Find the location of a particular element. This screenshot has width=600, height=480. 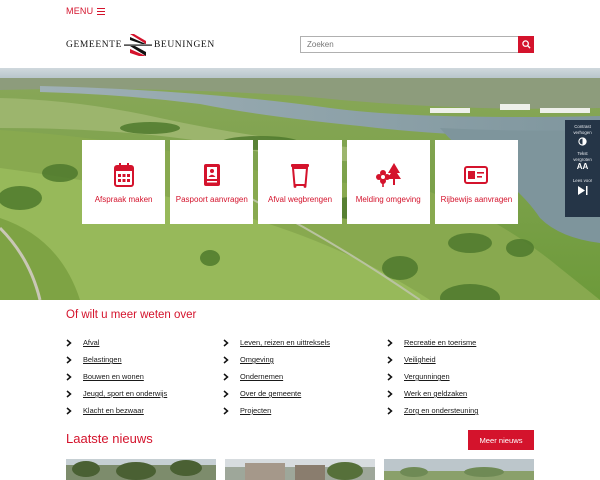

more-info-title: Of wilt u meer weten over is located at coordinates (131, 315).